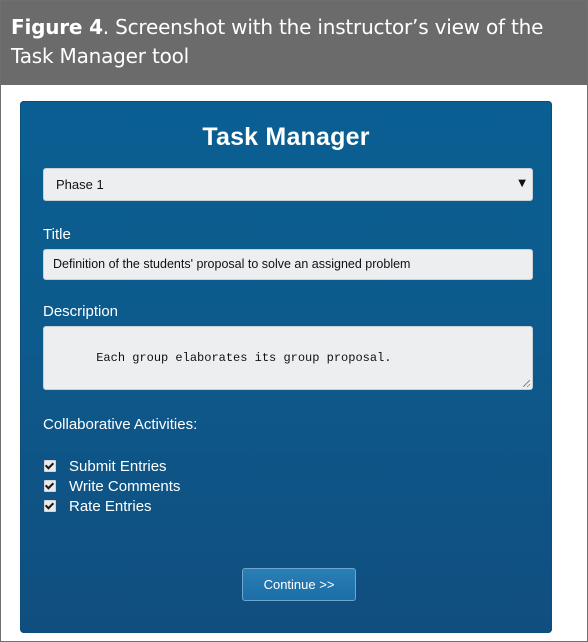 The width and height of the screenshot is (588, 642). I want to click on triangle-down-icon: ▼, so click(522, 183).